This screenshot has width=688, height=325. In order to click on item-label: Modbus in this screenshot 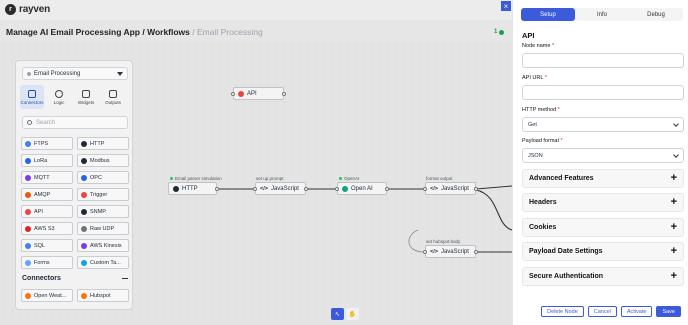, I will do `click(100, 160)`.